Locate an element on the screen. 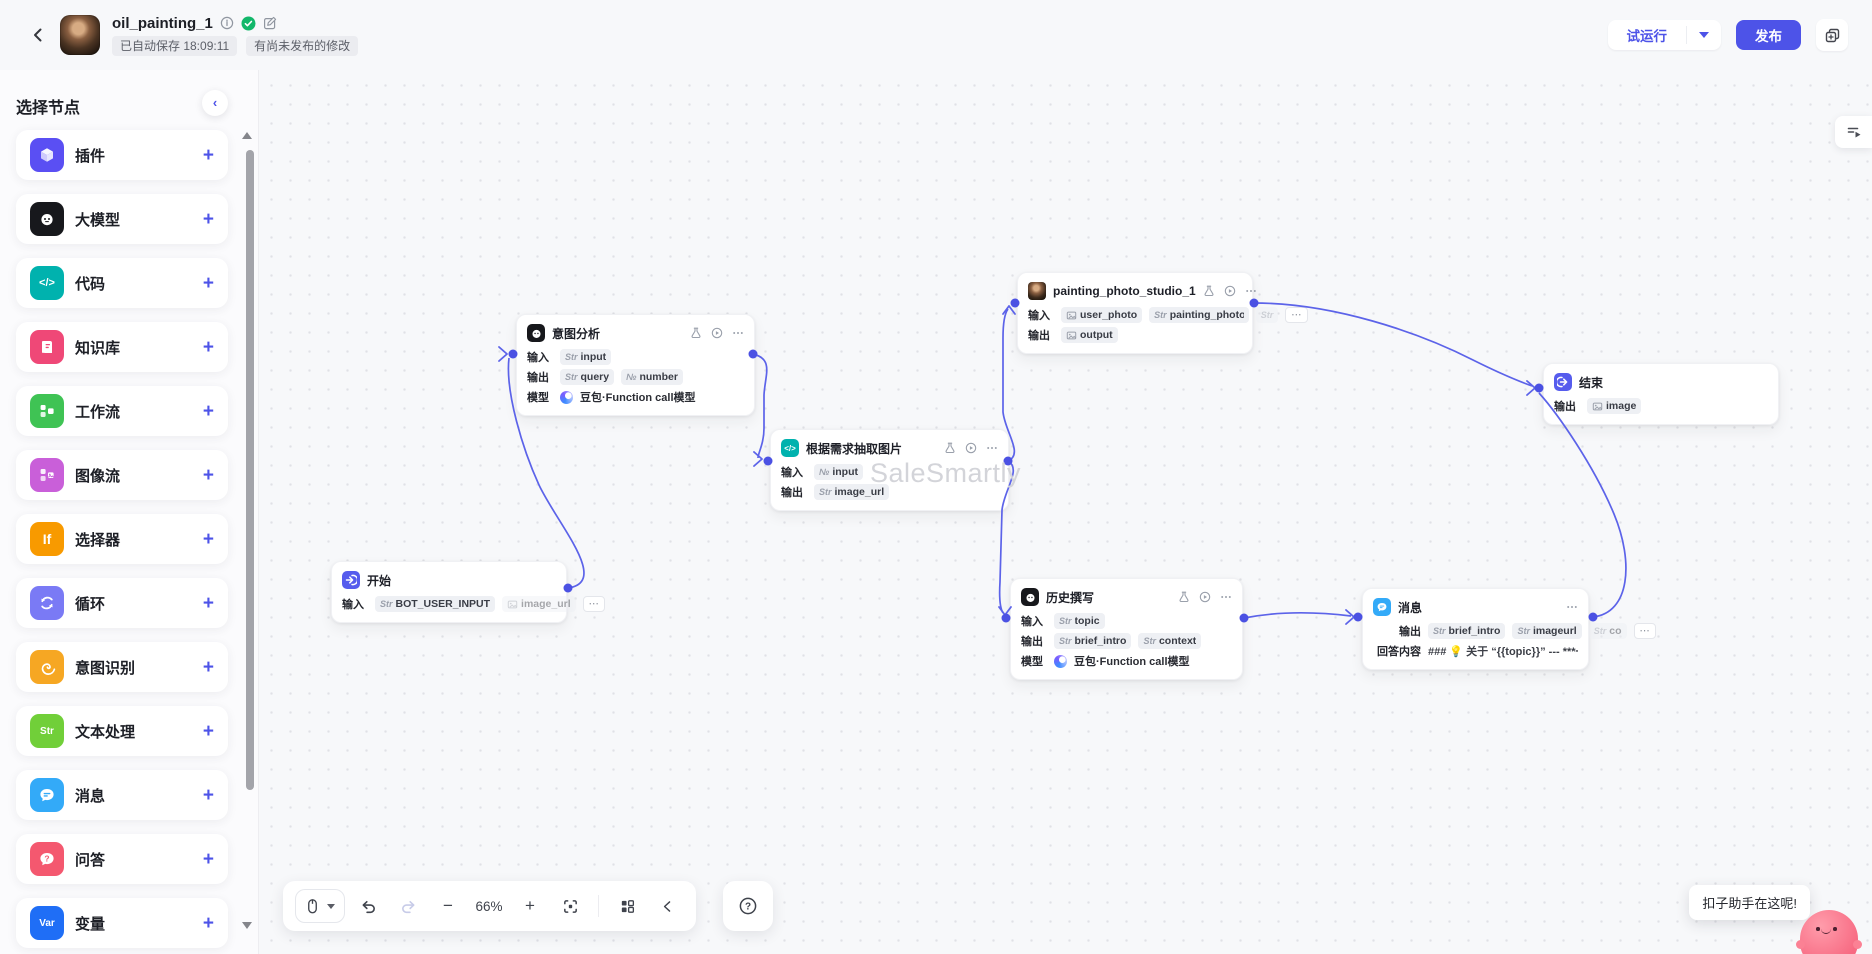 The image size is (1872, 954). back-button is located at coordinates (38, 35).